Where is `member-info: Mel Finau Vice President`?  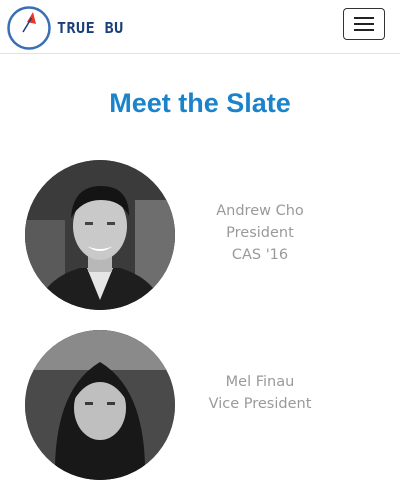 member-info: Mel Finau Vice President is located at coordinates (260, 393).